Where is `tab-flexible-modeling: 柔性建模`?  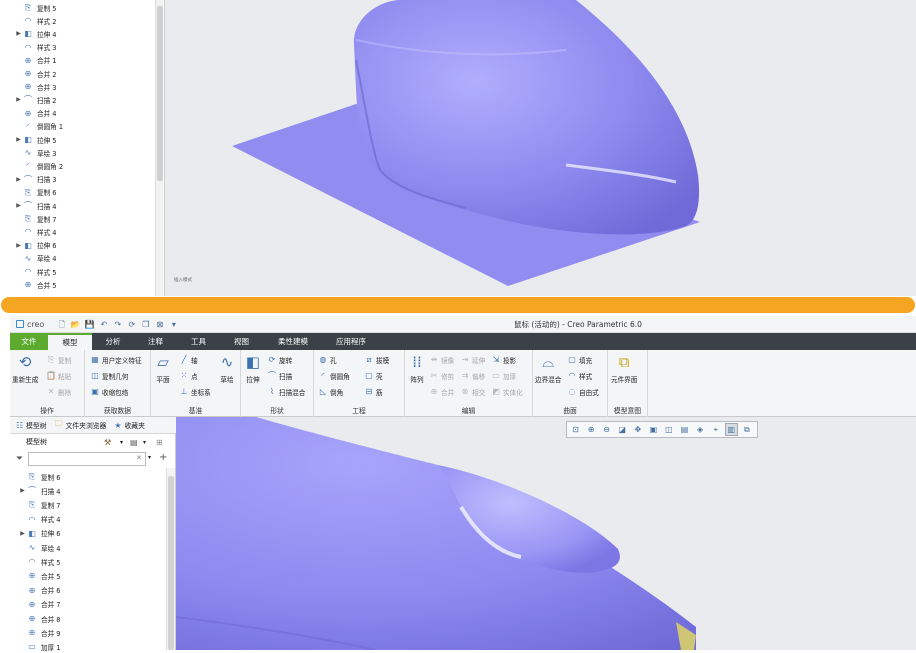 tab-flexible-modeling: 柔性建模 is located at coordinates (293, 341).